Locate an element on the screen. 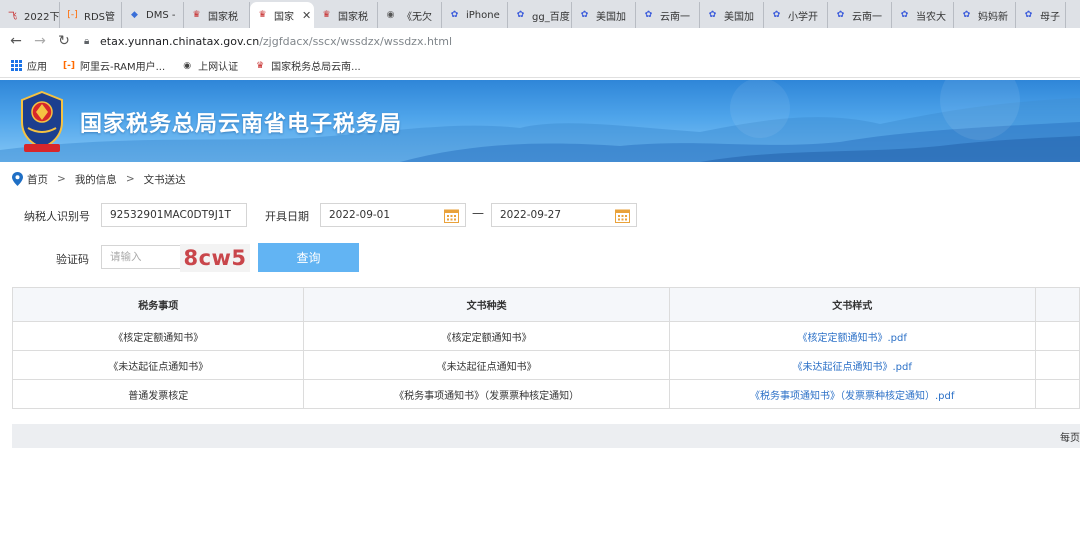 The image size is (1080, 534). browser-tab: ✿ 当农大 is located at coordinates (923, 15).